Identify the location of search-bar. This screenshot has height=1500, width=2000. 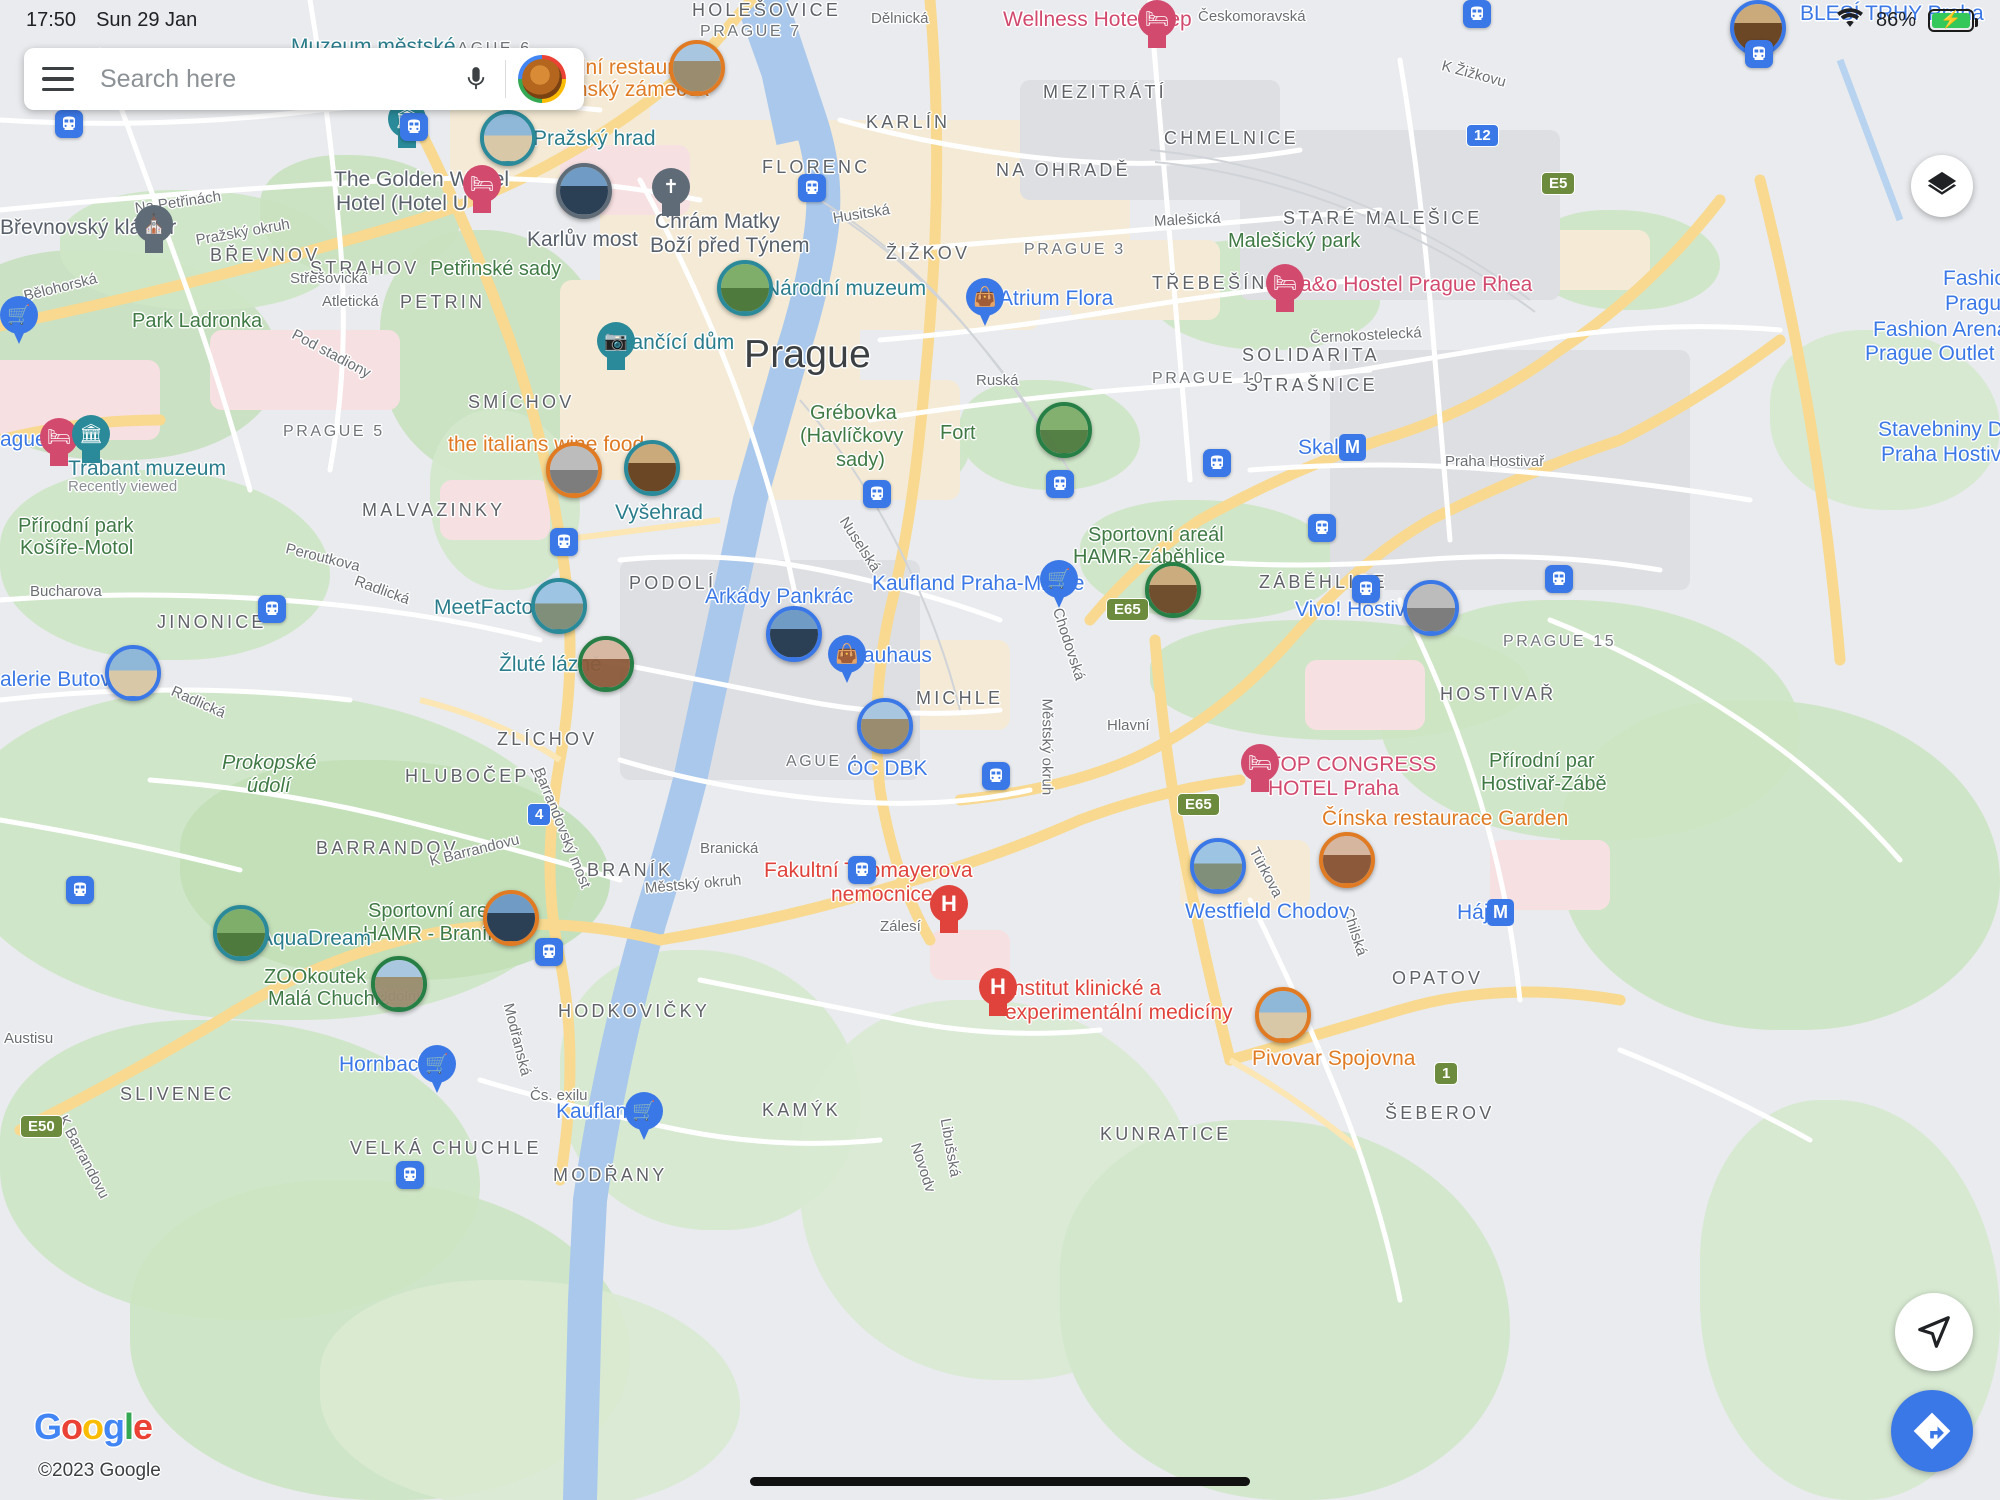
(304, 79).